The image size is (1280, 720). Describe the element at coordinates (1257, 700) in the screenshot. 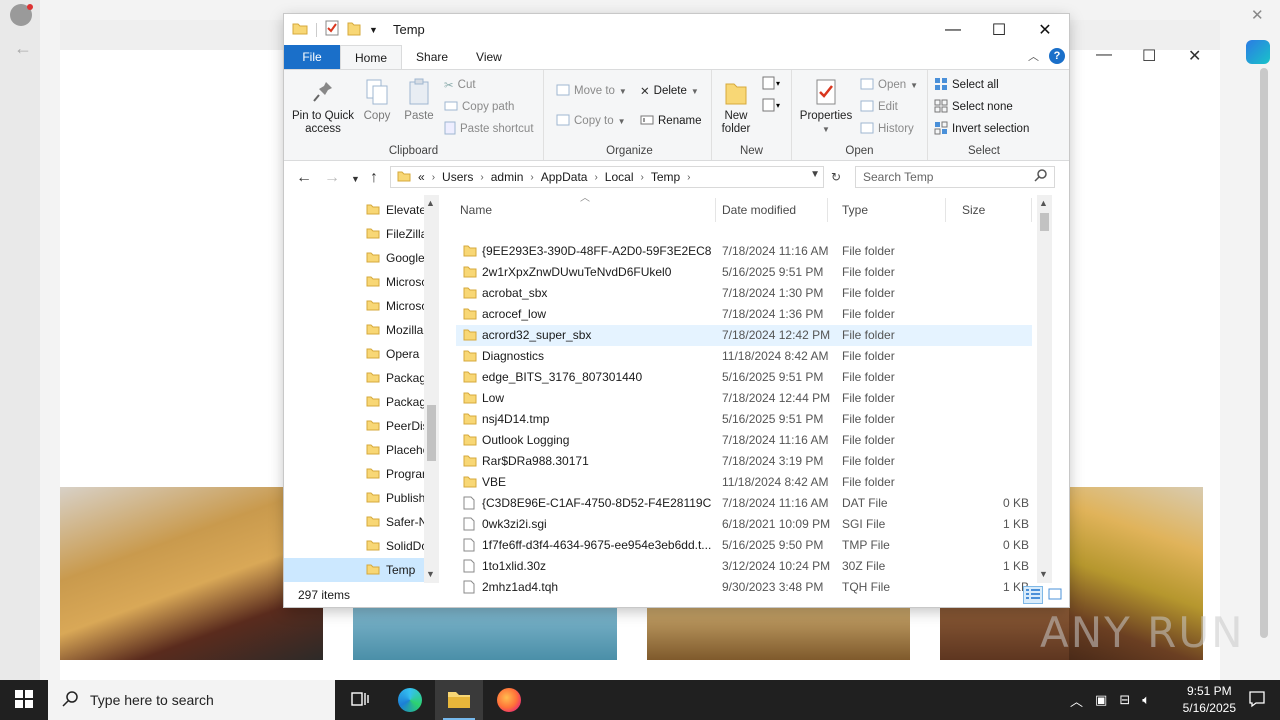

I see `notification-icon` at that location.